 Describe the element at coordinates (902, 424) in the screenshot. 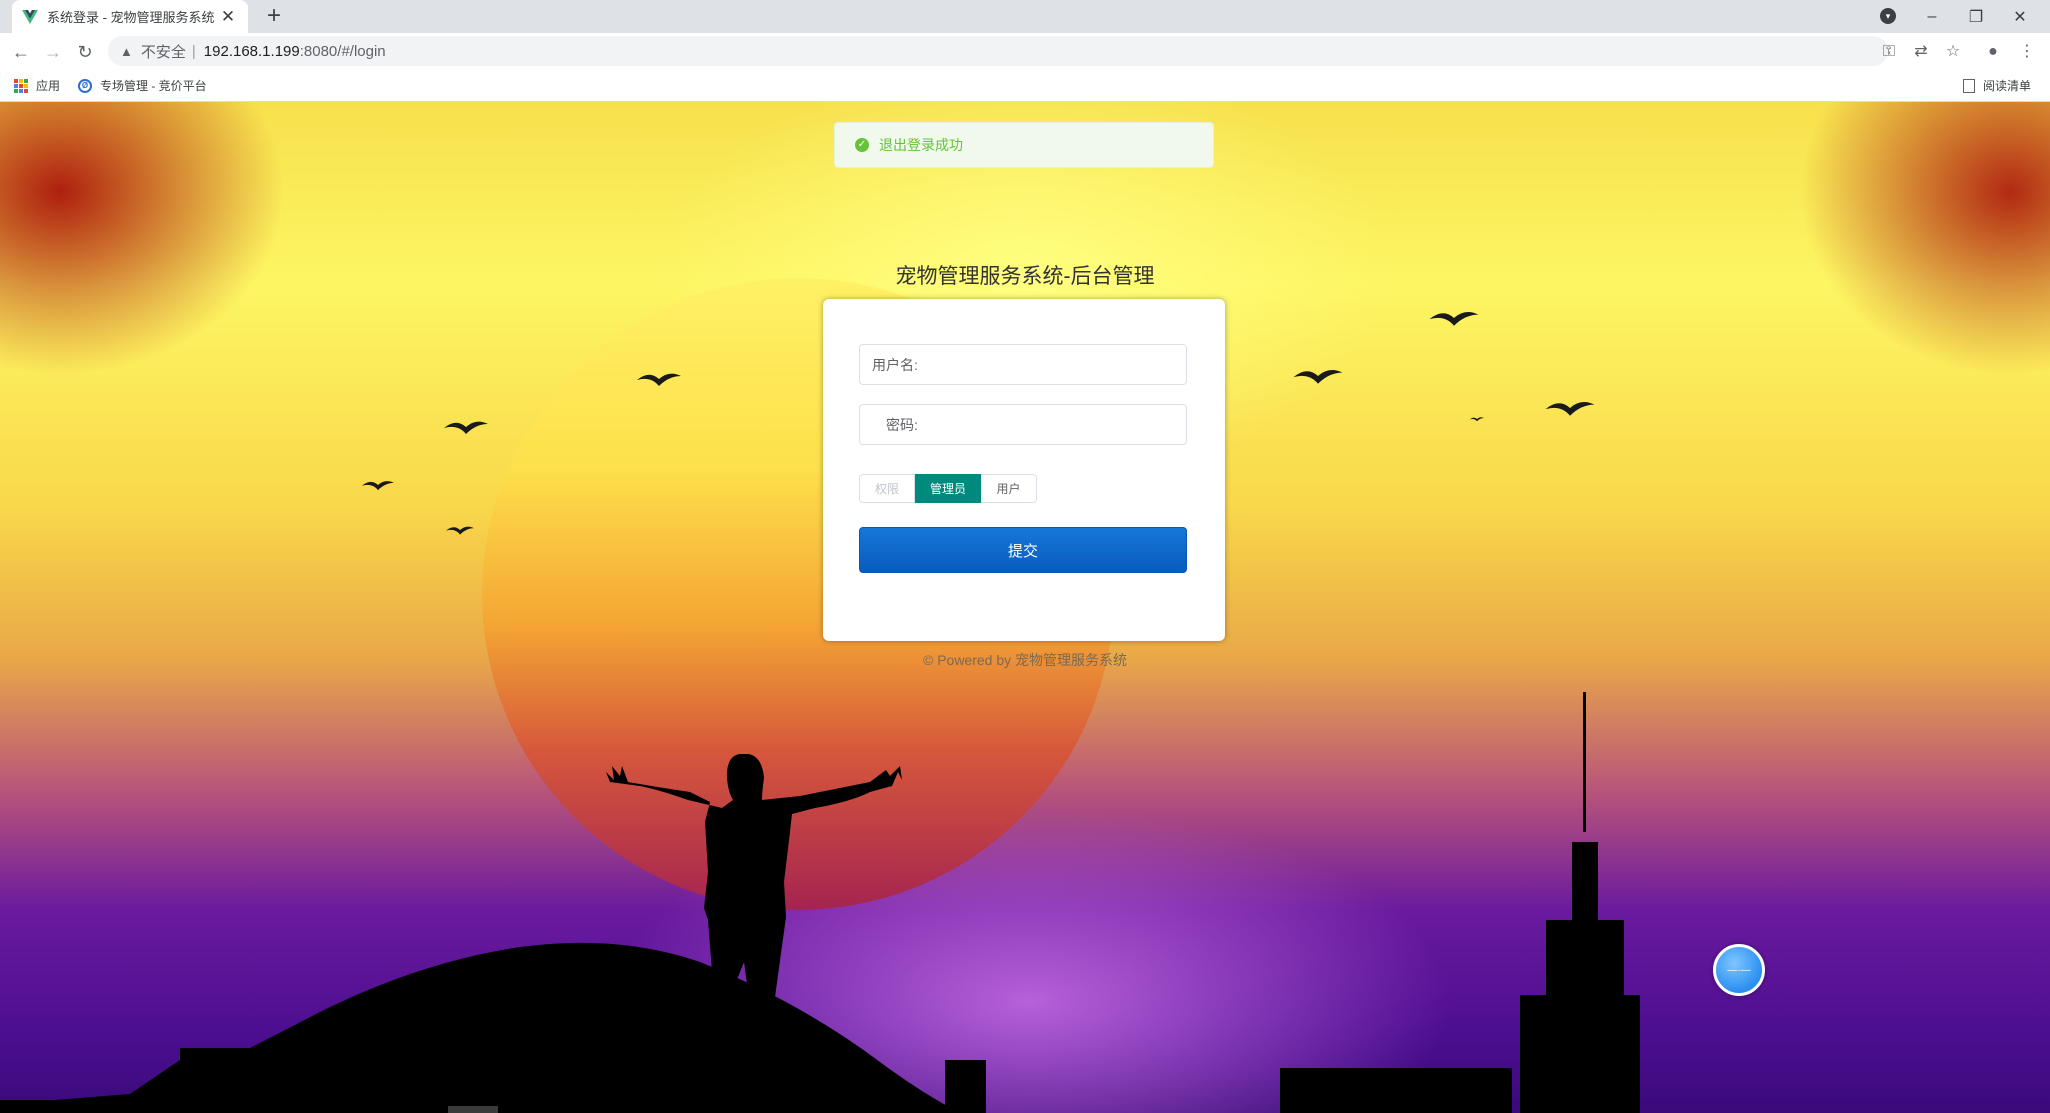

I see `password-label: 密码:` at that location.